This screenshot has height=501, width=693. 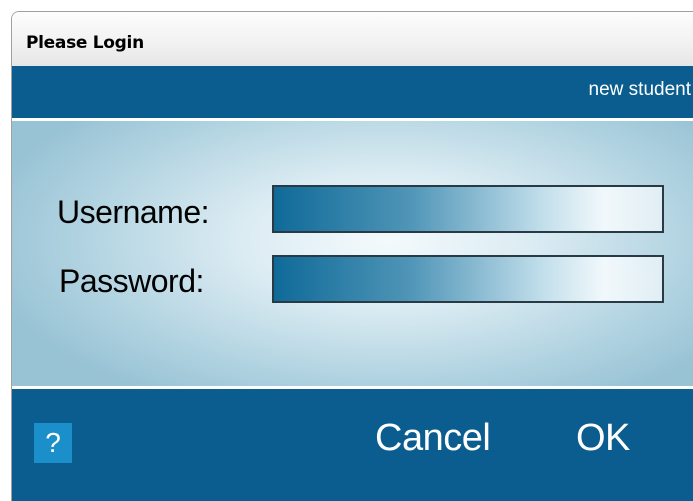 I want to click on cancel-button: Cancel, so click(x=433, y=438).